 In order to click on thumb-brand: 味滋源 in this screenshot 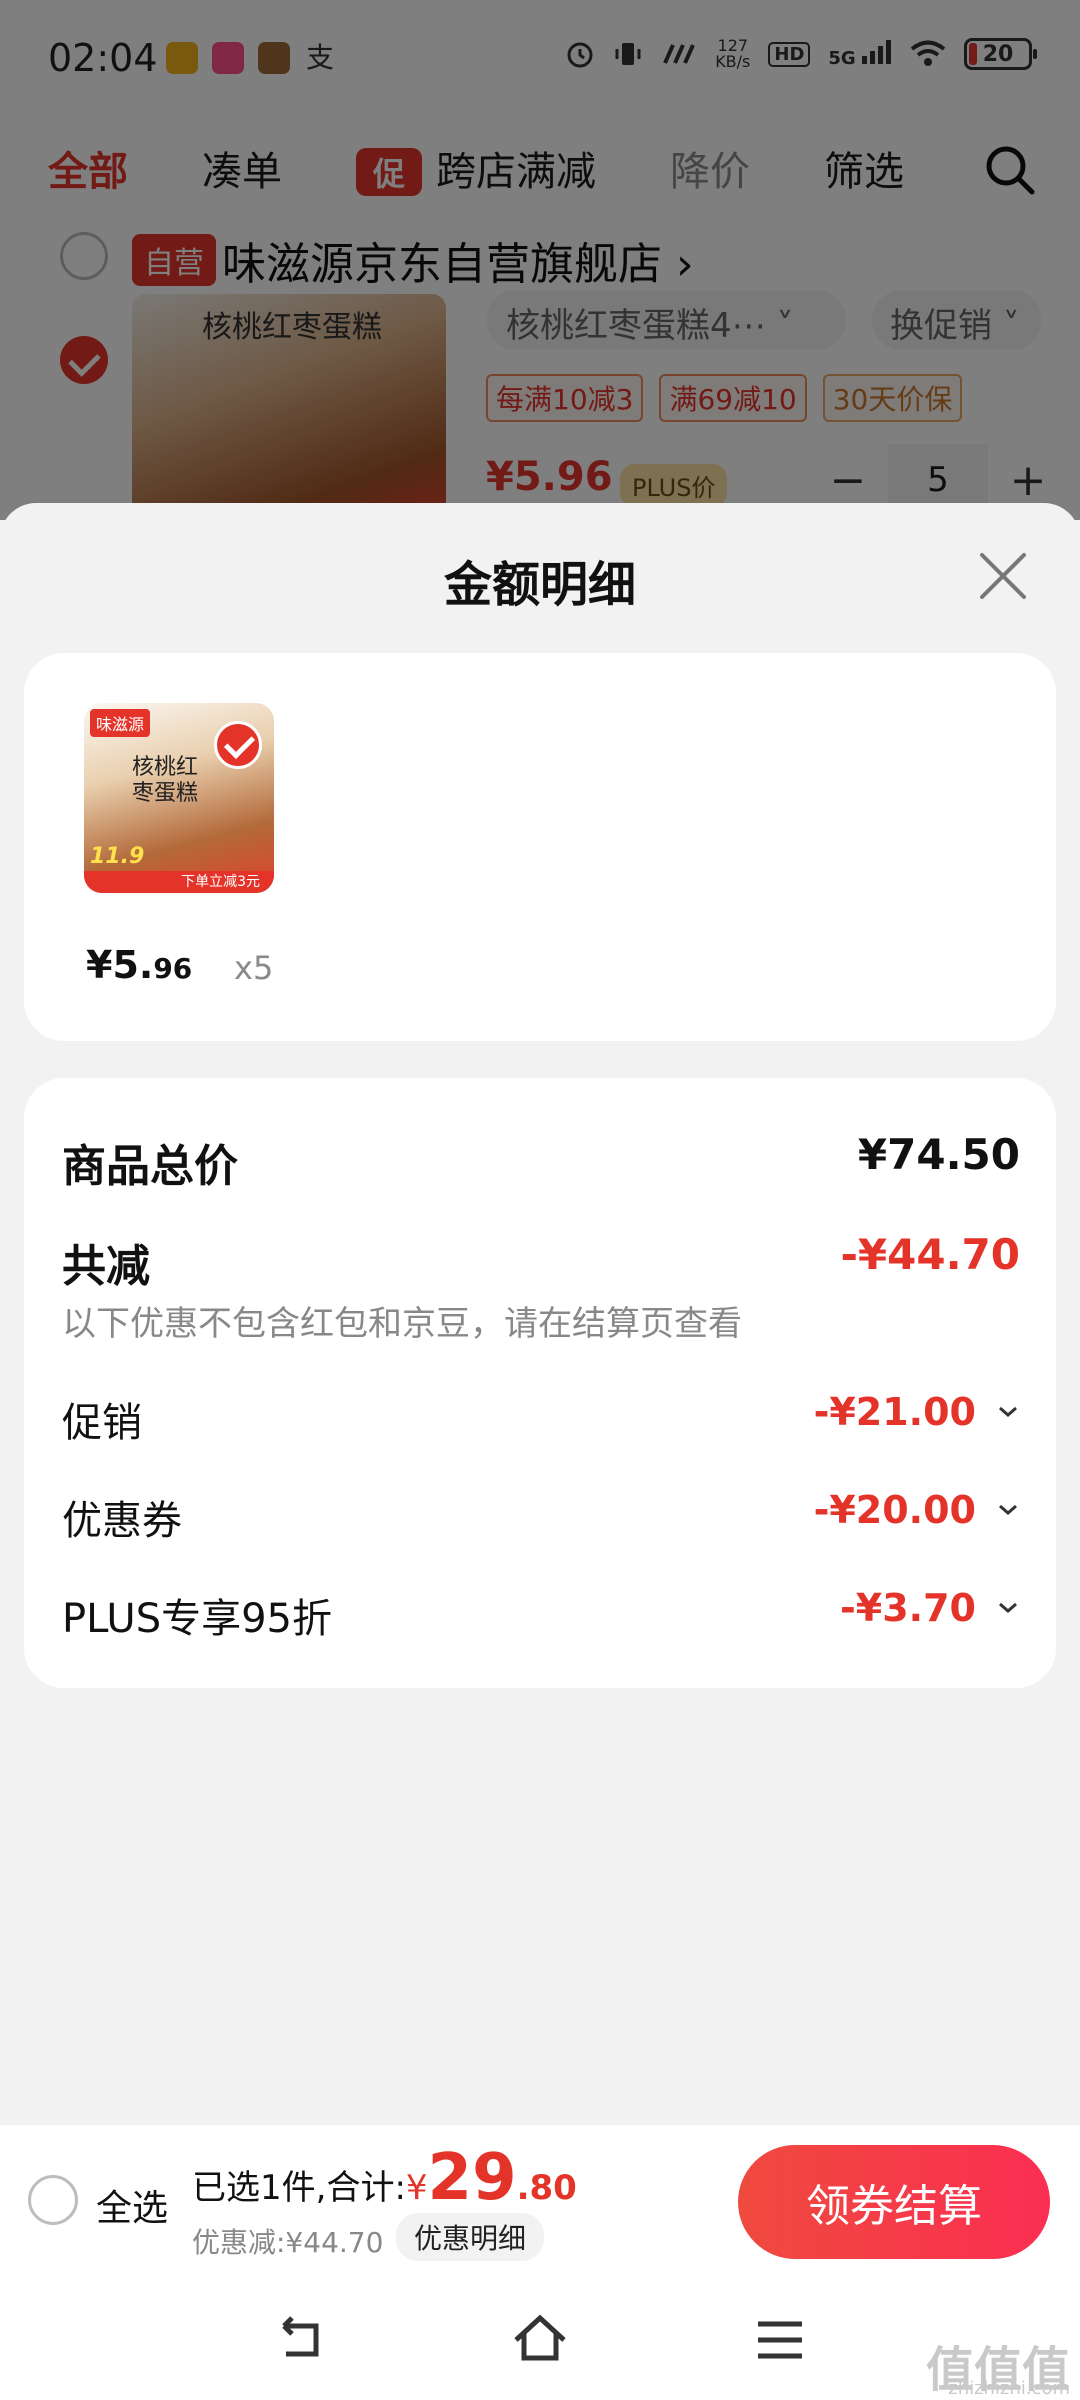, I will do `click(120, 723)`.